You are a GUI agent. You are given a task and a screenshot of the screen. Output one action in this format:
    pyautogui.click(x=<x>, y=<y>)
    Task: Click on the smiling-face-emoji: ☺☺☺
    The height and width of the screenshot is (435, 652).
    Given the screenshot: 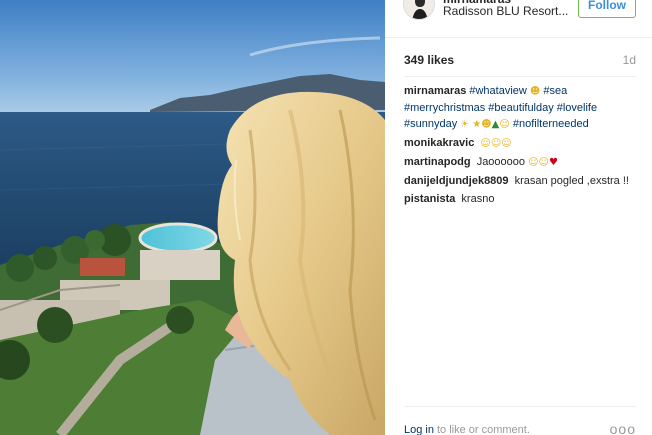 What is the action you would take?
    pyautogui.click(x=496, y=143)
    